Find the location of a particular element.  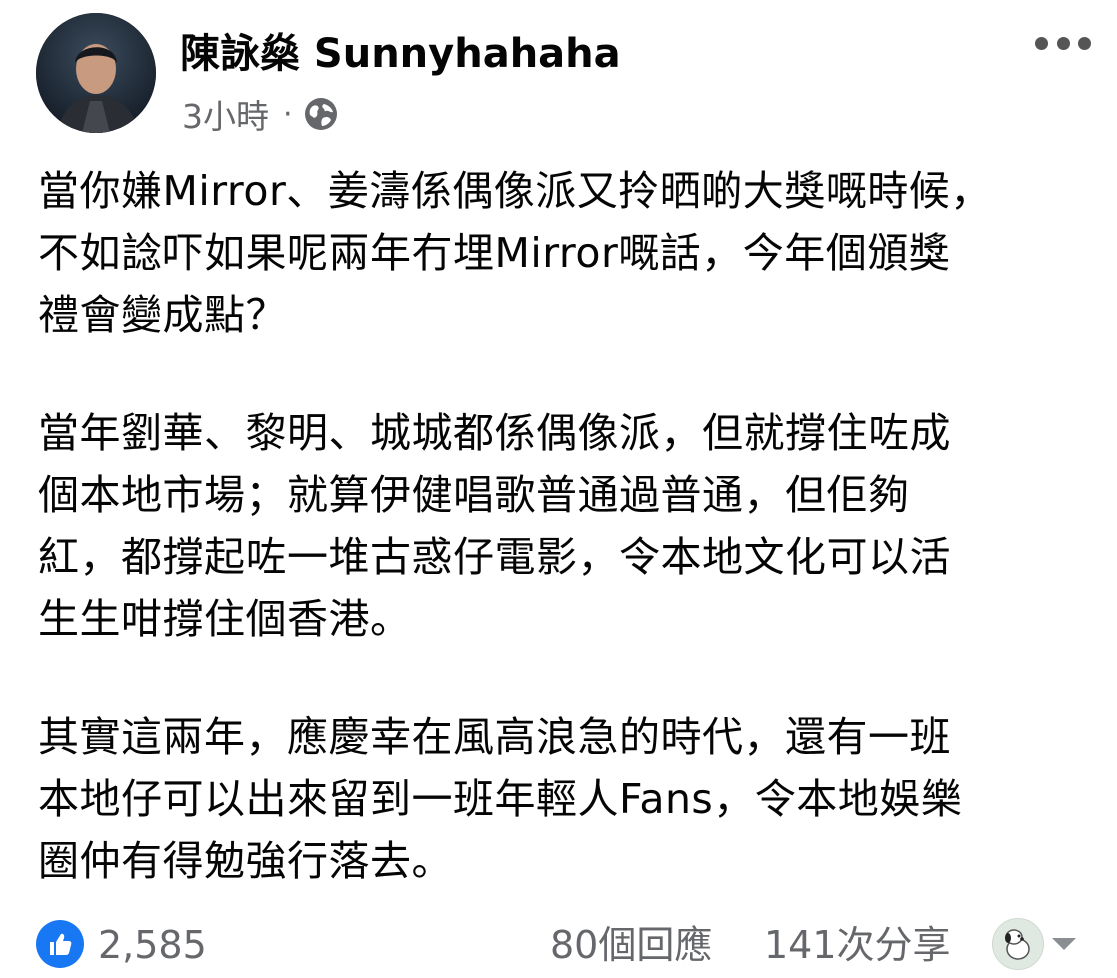

post-line: 其實這兩年，應慶幸在風高浪急的時代，還有一班 is located at coordinates (494, 737).